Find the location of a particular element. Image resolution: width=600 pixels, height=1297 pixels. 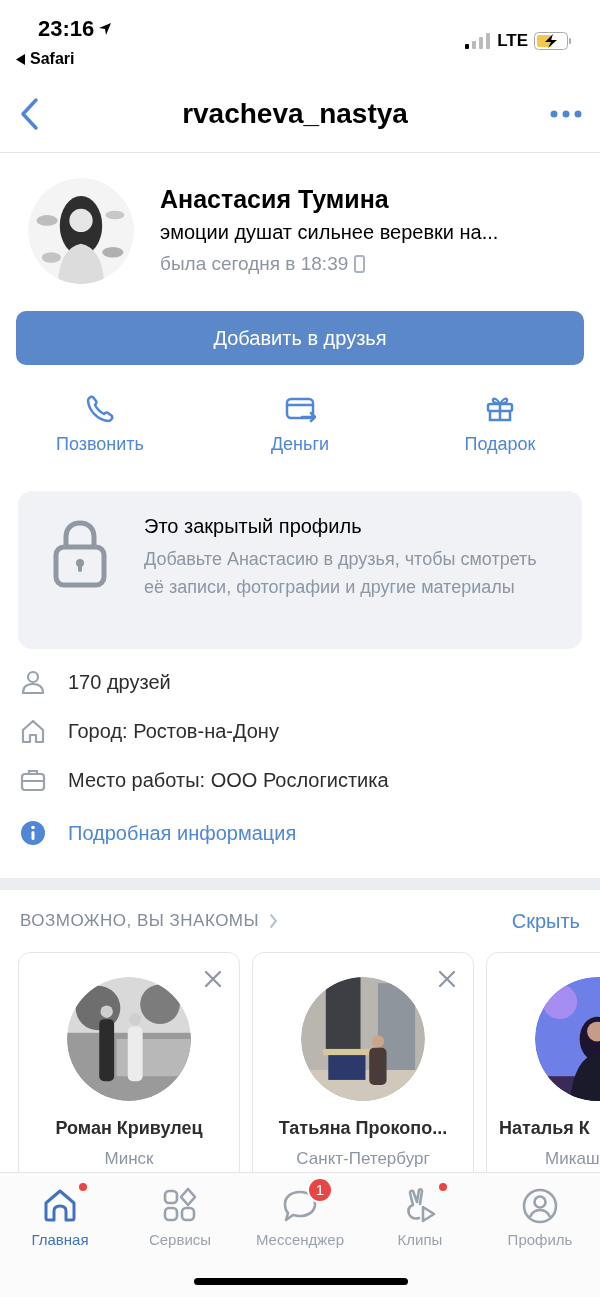

tab: Сервисы is located at coordinates (180, 1212).